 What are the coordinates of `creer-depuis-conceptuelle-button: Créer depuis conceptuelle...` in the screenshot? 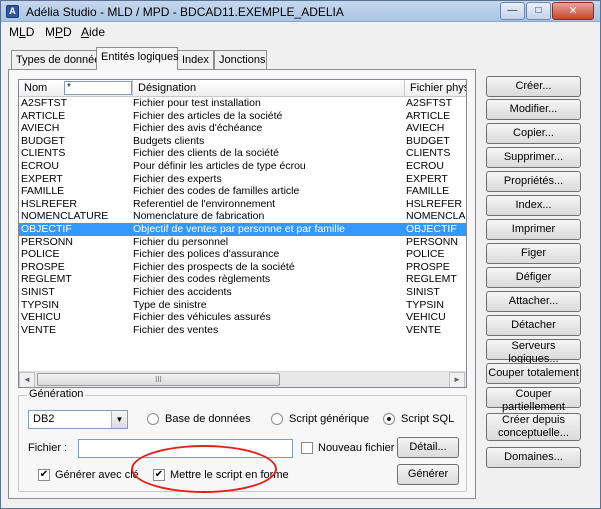 It's located at (533, 427).